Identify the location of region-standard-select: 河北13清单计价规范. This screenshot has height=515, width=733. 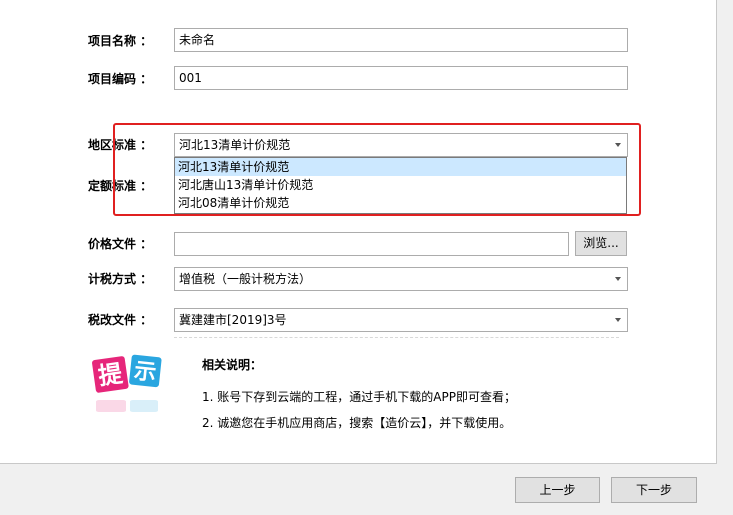
(401, 145).